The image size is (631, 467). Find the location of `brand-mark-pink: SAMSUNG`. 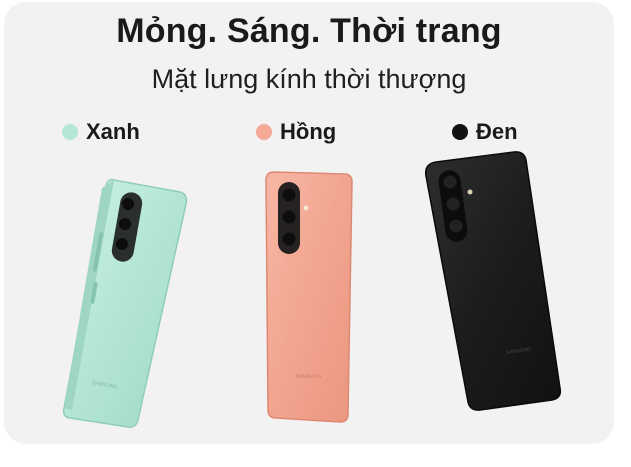

brand-mark-pink: SAMSUNG is located at coordinates (308, 377).